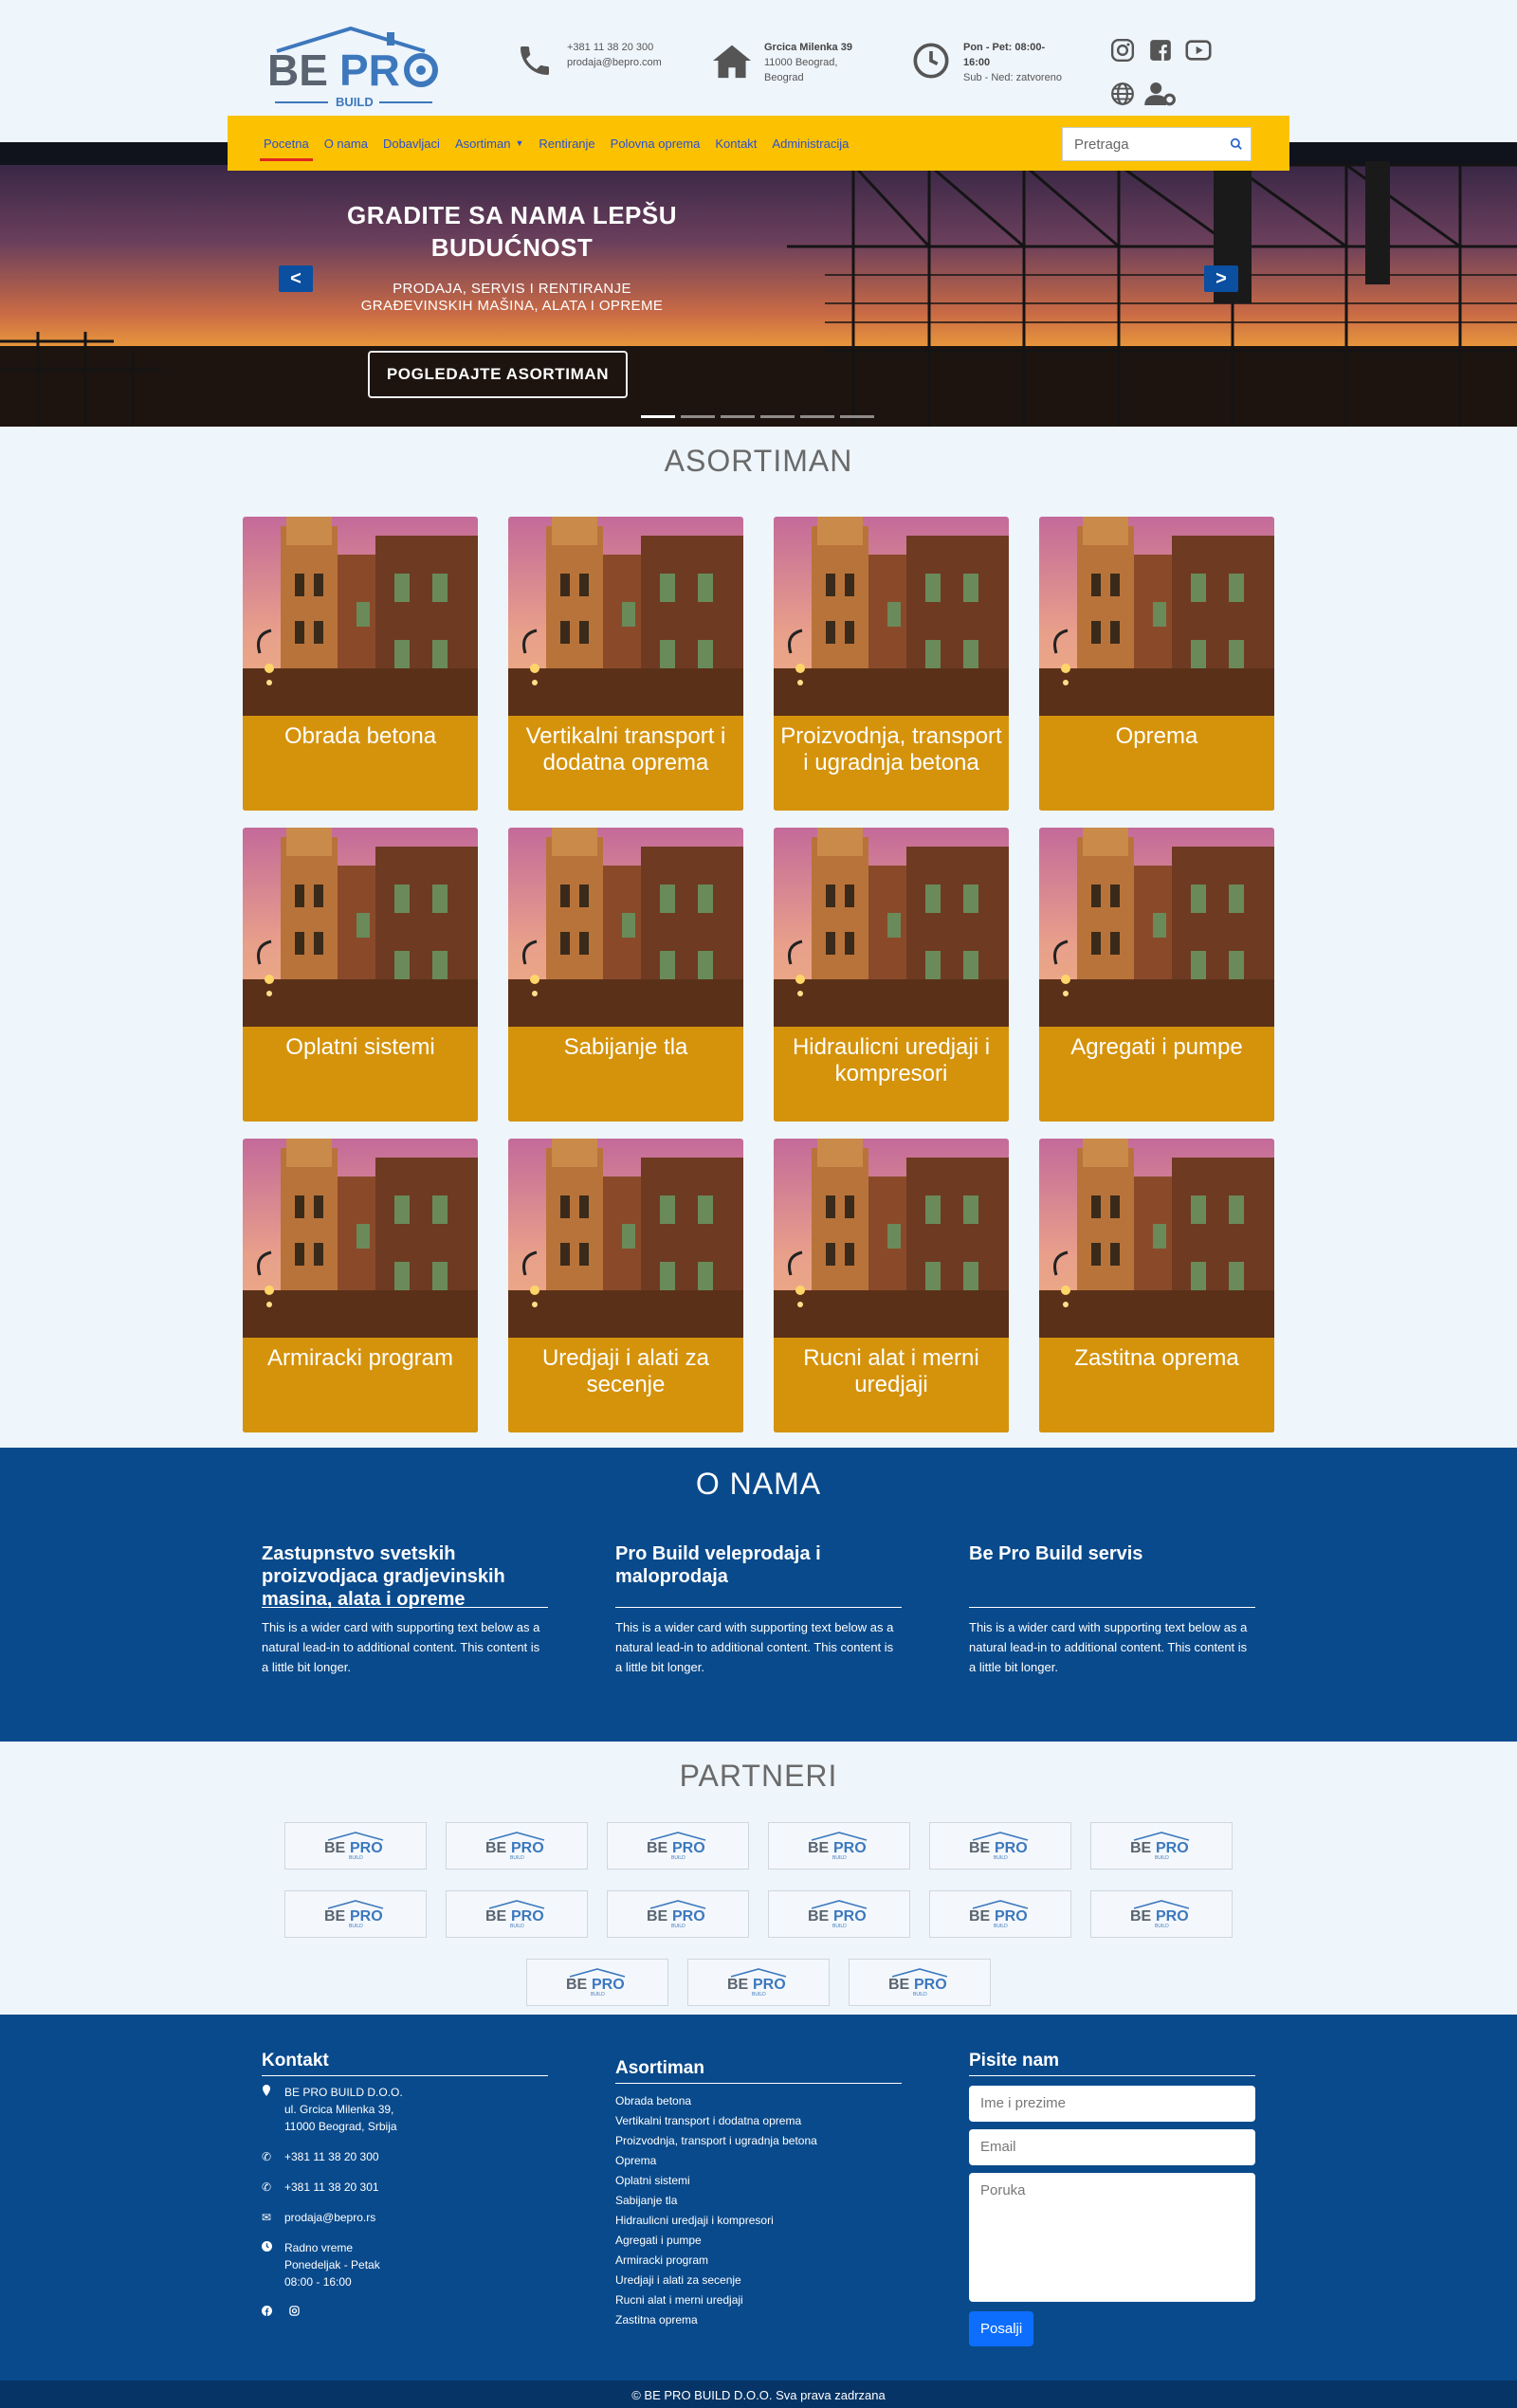 Image resolution: width=1517 pixels, height=2408 pixels. I want to click on footer-assortment-link: Hidraulicni uredjaji i kompresori, so click(758, 2221).